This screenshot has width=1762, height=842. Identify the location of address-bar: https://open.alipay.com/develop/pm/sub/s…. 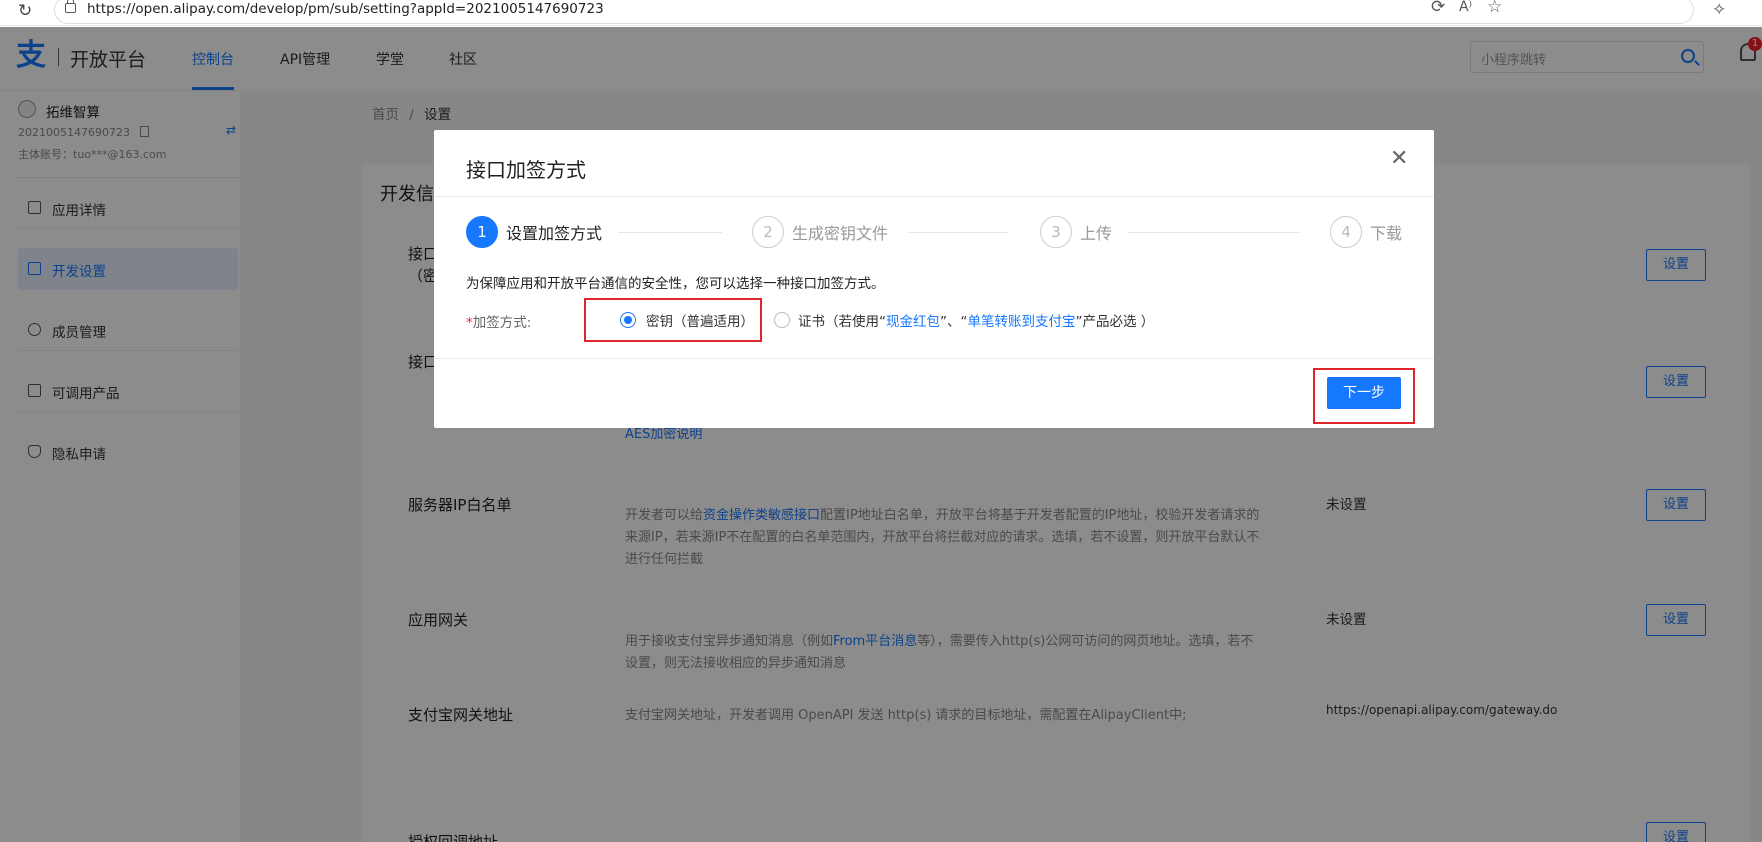
(874, 12).